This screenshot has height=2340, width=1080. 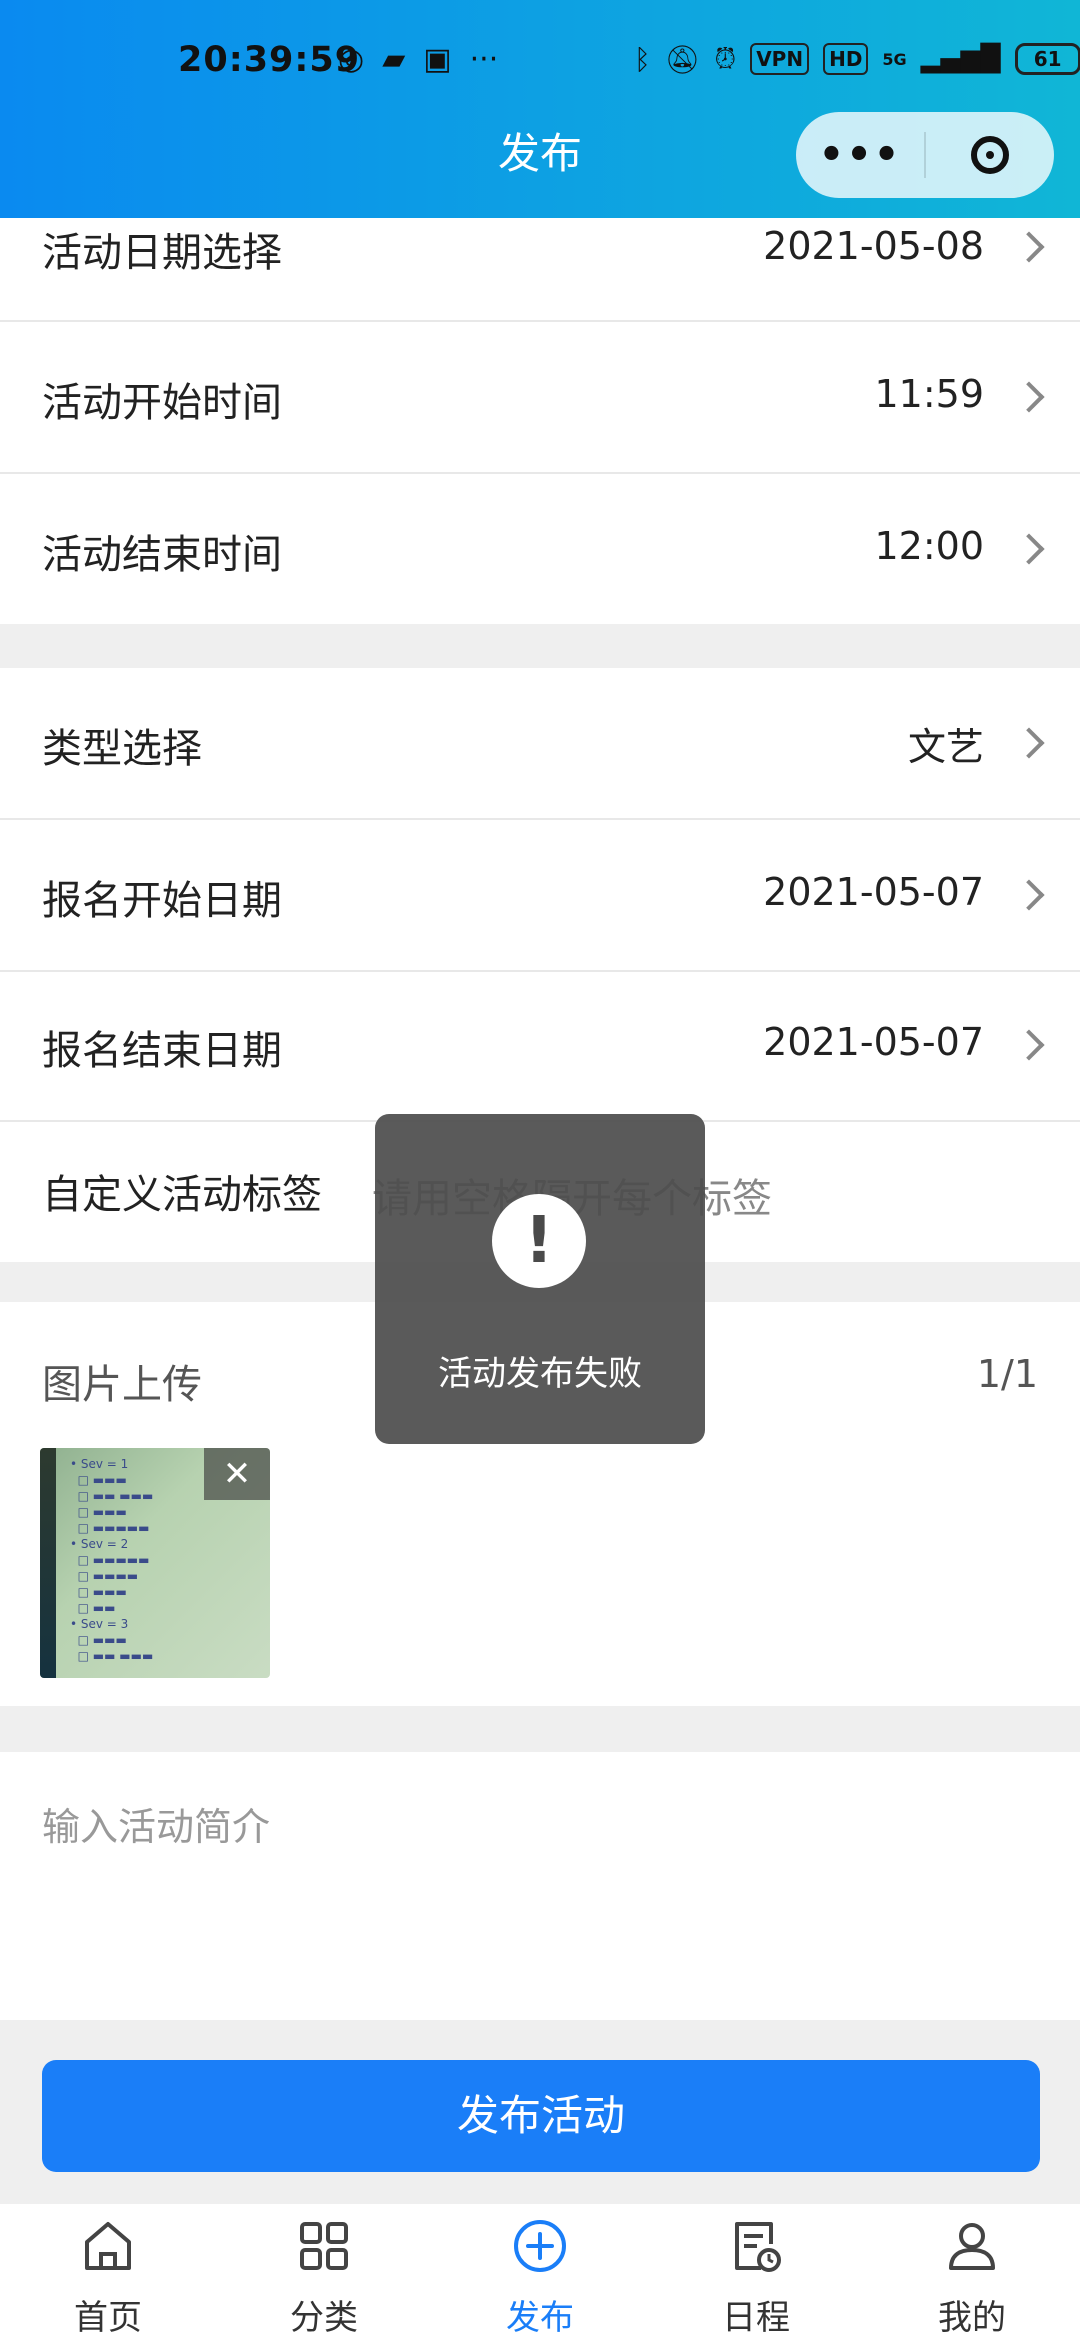 What do you see at coordinates (945, 747) in the screenshot?
I see `type-value: 文艺` at bounding box center [945, 747].